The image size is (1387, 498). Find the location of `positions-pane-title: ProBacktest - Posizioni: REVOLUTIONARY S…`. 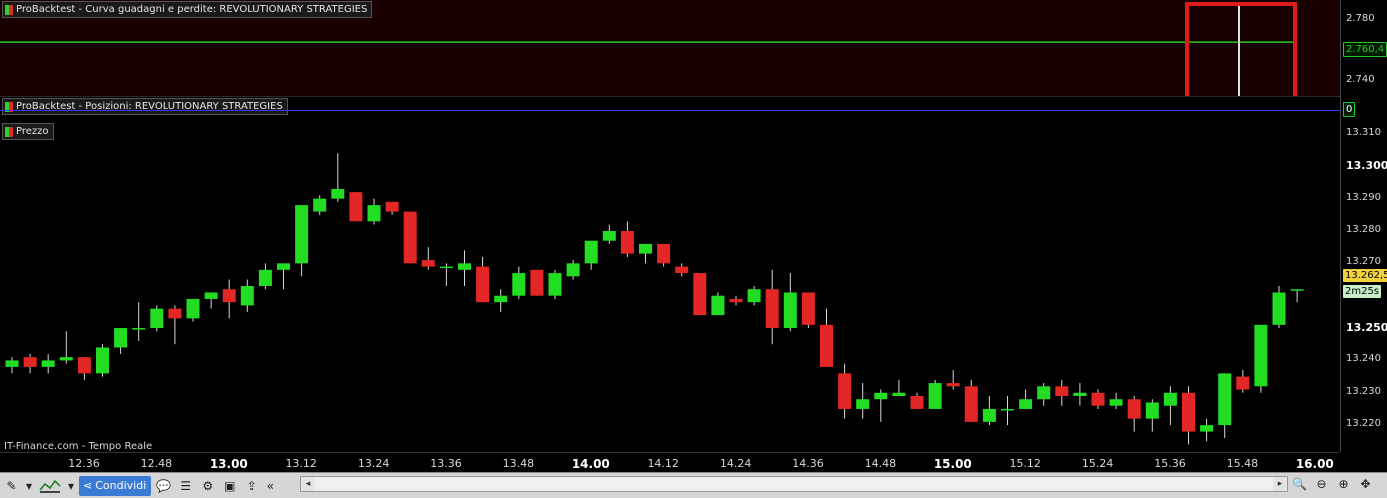

positions-pane-title: ProBacktest - Posizioni: REVOLUTIONARY S… is located at coordinates (145, 106).